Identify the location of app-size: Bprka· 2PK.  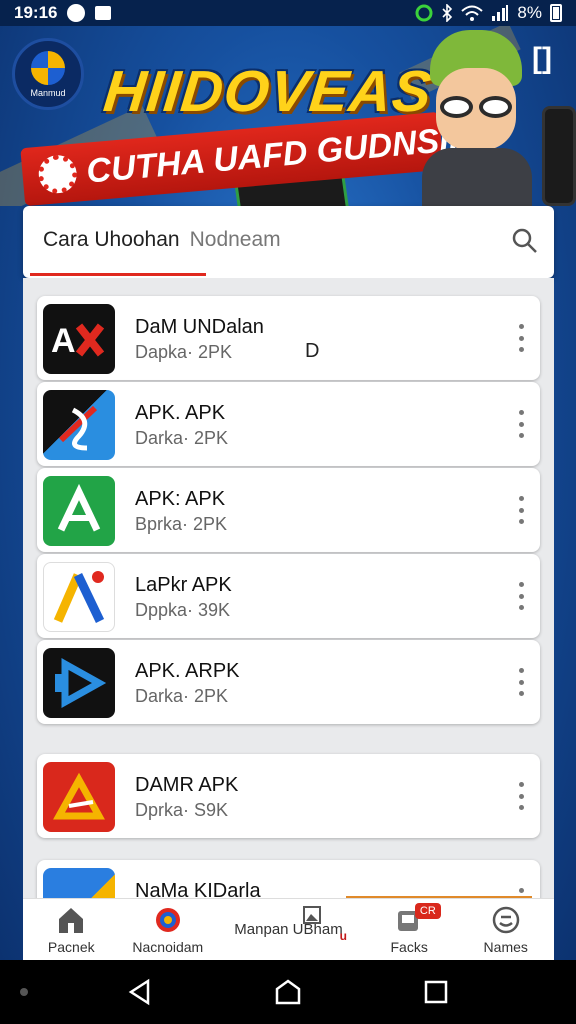
(181, 524).